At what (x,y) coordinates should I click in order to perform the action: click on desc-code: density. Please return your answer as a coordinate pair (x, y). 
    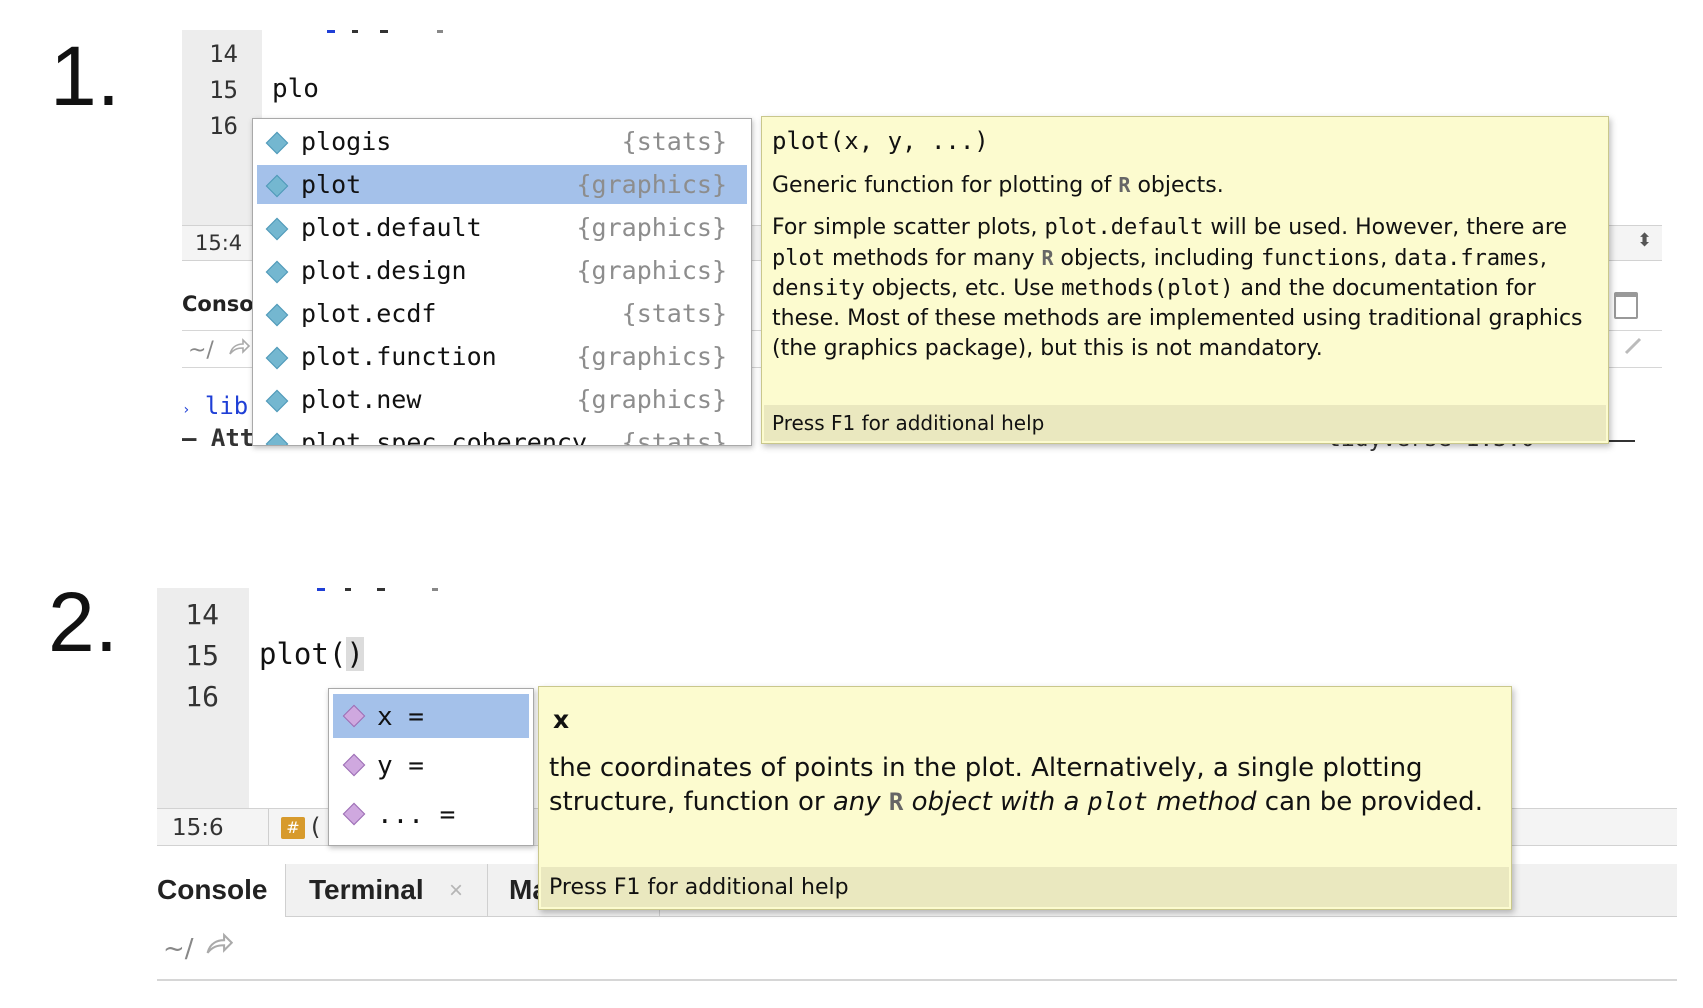
    Looking at the image, I should click on (818, 288).